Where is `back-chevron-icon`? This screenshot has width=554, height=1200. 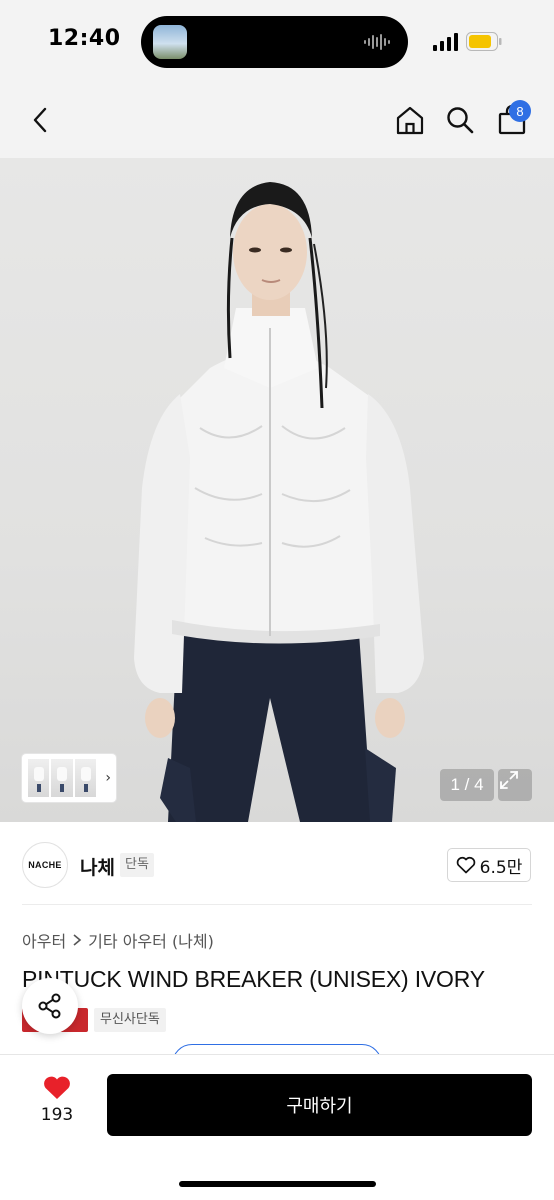 back-chevron-icon is located at coordinates (40, 120).